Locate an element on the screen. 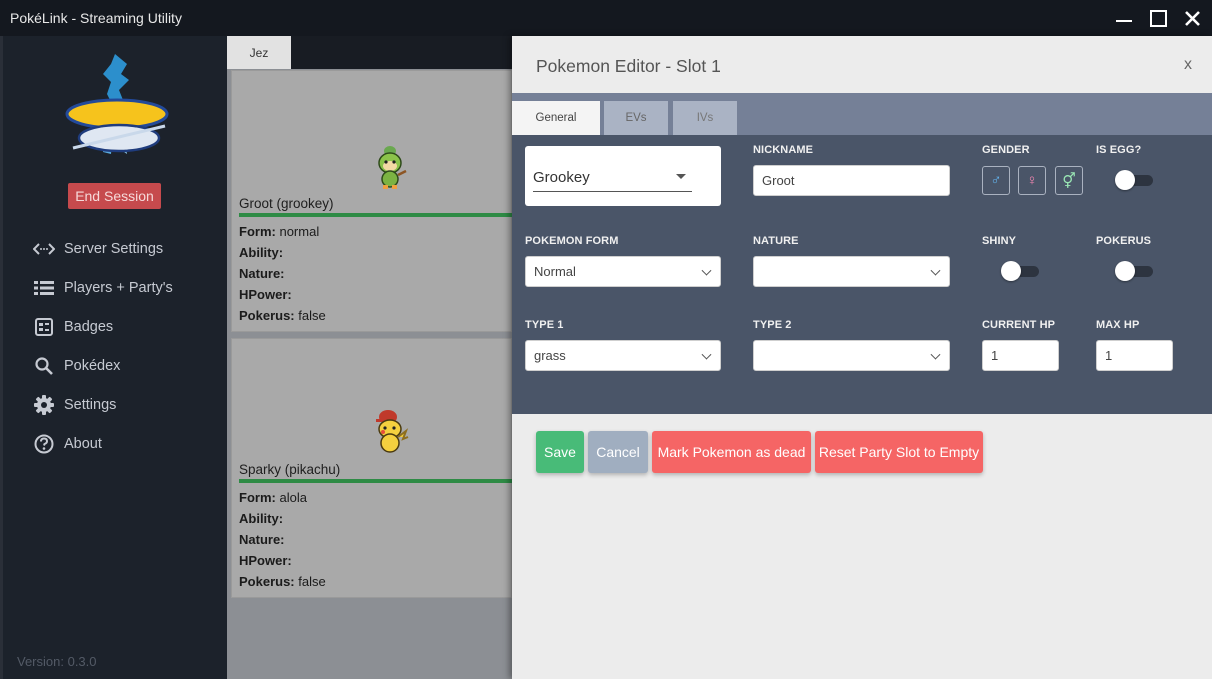 Image resolution: width=1212 pixels, height=679 pixels. sidebar-item-about: About is located at coordinates (115, 443).